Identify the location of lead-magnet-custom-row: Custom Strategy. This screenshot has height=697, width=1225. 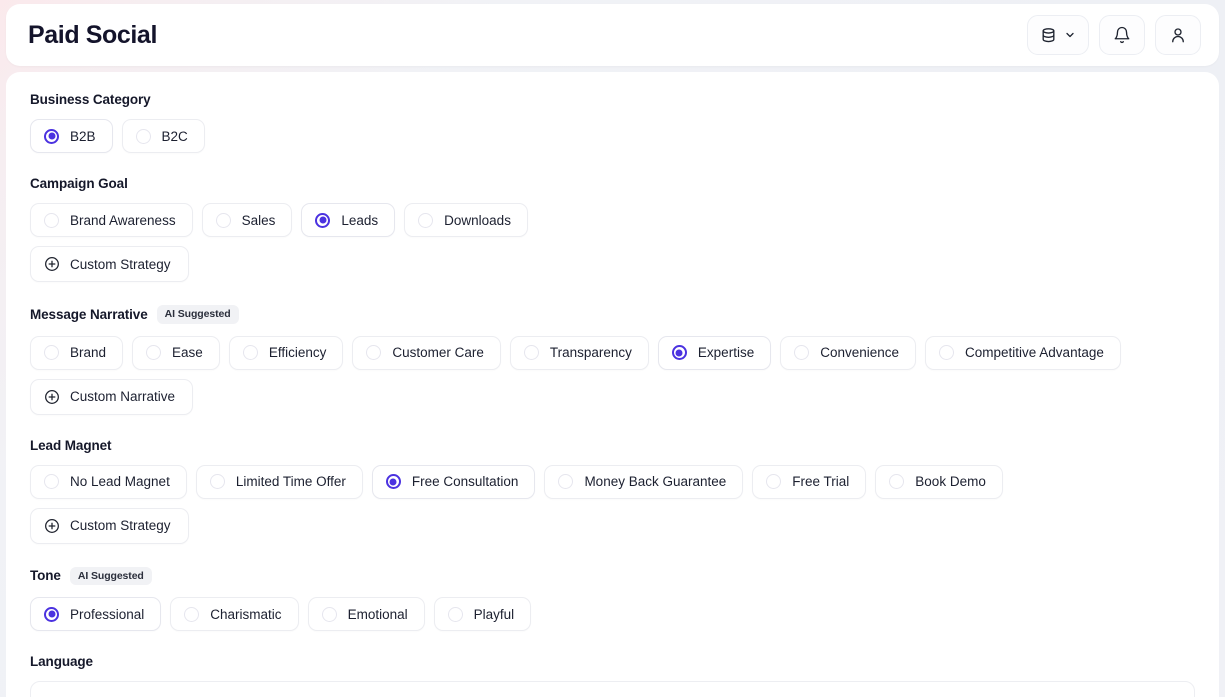
(612, 525).